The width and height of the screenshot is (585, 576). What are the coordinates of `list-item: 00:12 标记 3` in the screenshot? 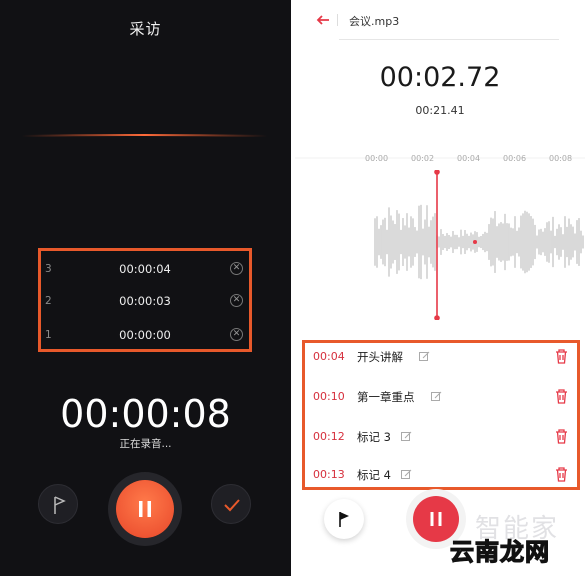 It's located at (441, 437).